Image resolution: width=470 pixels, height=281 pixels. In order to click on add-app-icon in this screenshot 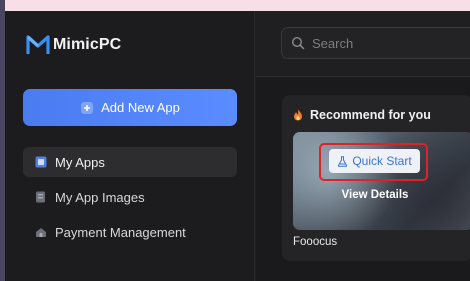, I will do `click(87, 108)`.